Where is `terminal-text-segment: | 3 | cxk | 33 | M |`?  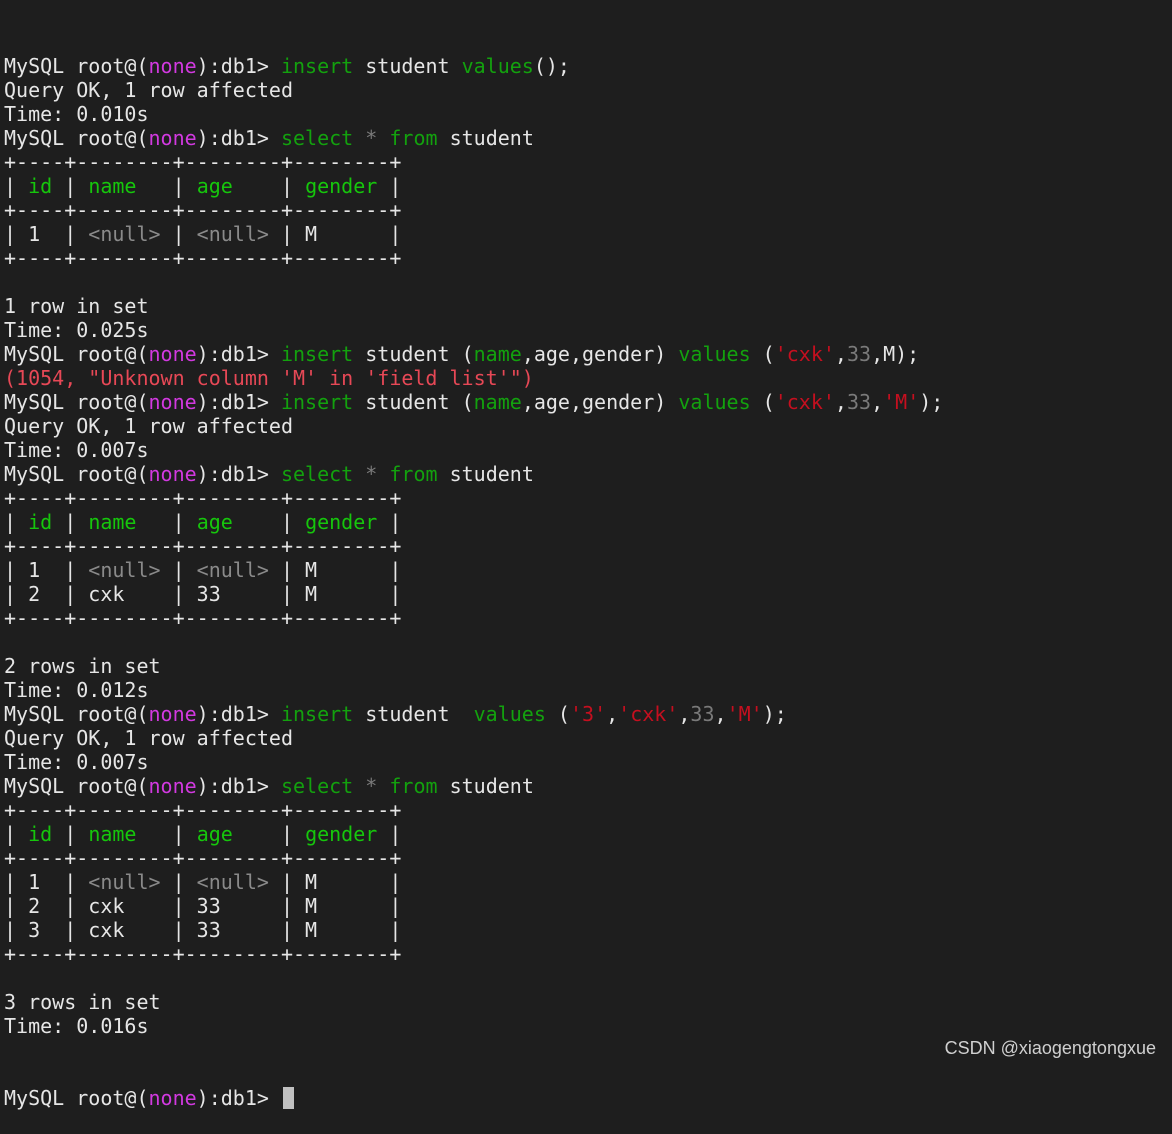
terminal-text-segment: | 3 | cxk | 33 | M | is located at coordinates (202, 930).